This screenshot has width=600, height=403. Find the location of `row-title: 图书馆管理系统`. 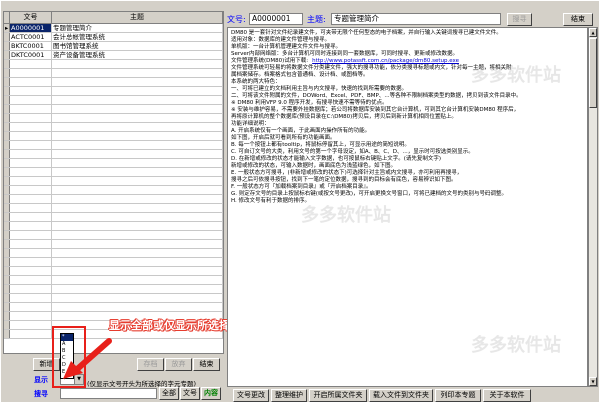

row-title: 图书馆管理系统 is located at coordinates (137, 46).